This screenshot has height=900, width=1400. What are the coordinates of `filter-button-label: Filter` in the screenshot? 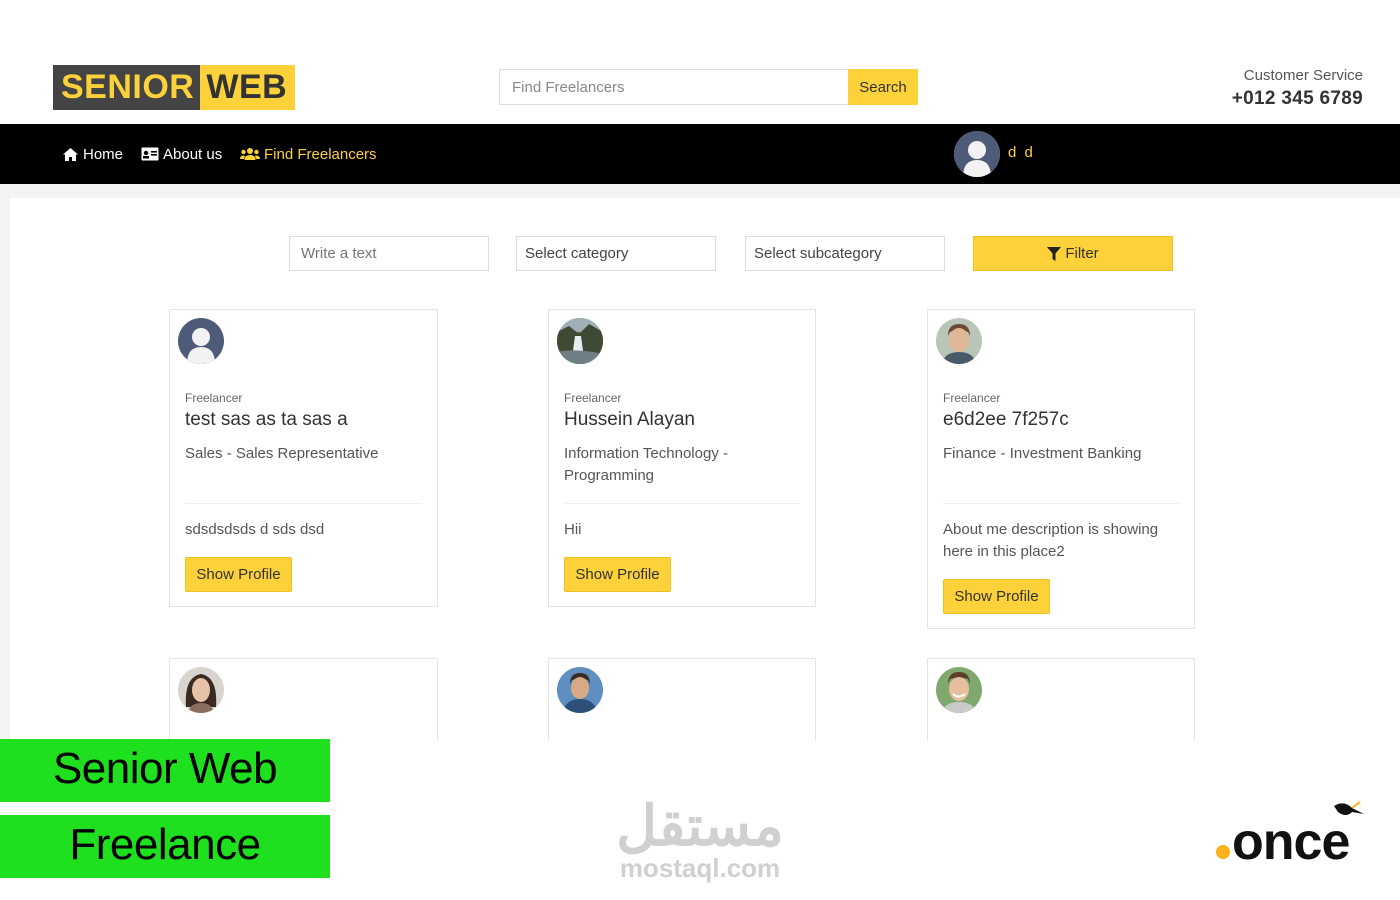 It's located at (1082, 253).